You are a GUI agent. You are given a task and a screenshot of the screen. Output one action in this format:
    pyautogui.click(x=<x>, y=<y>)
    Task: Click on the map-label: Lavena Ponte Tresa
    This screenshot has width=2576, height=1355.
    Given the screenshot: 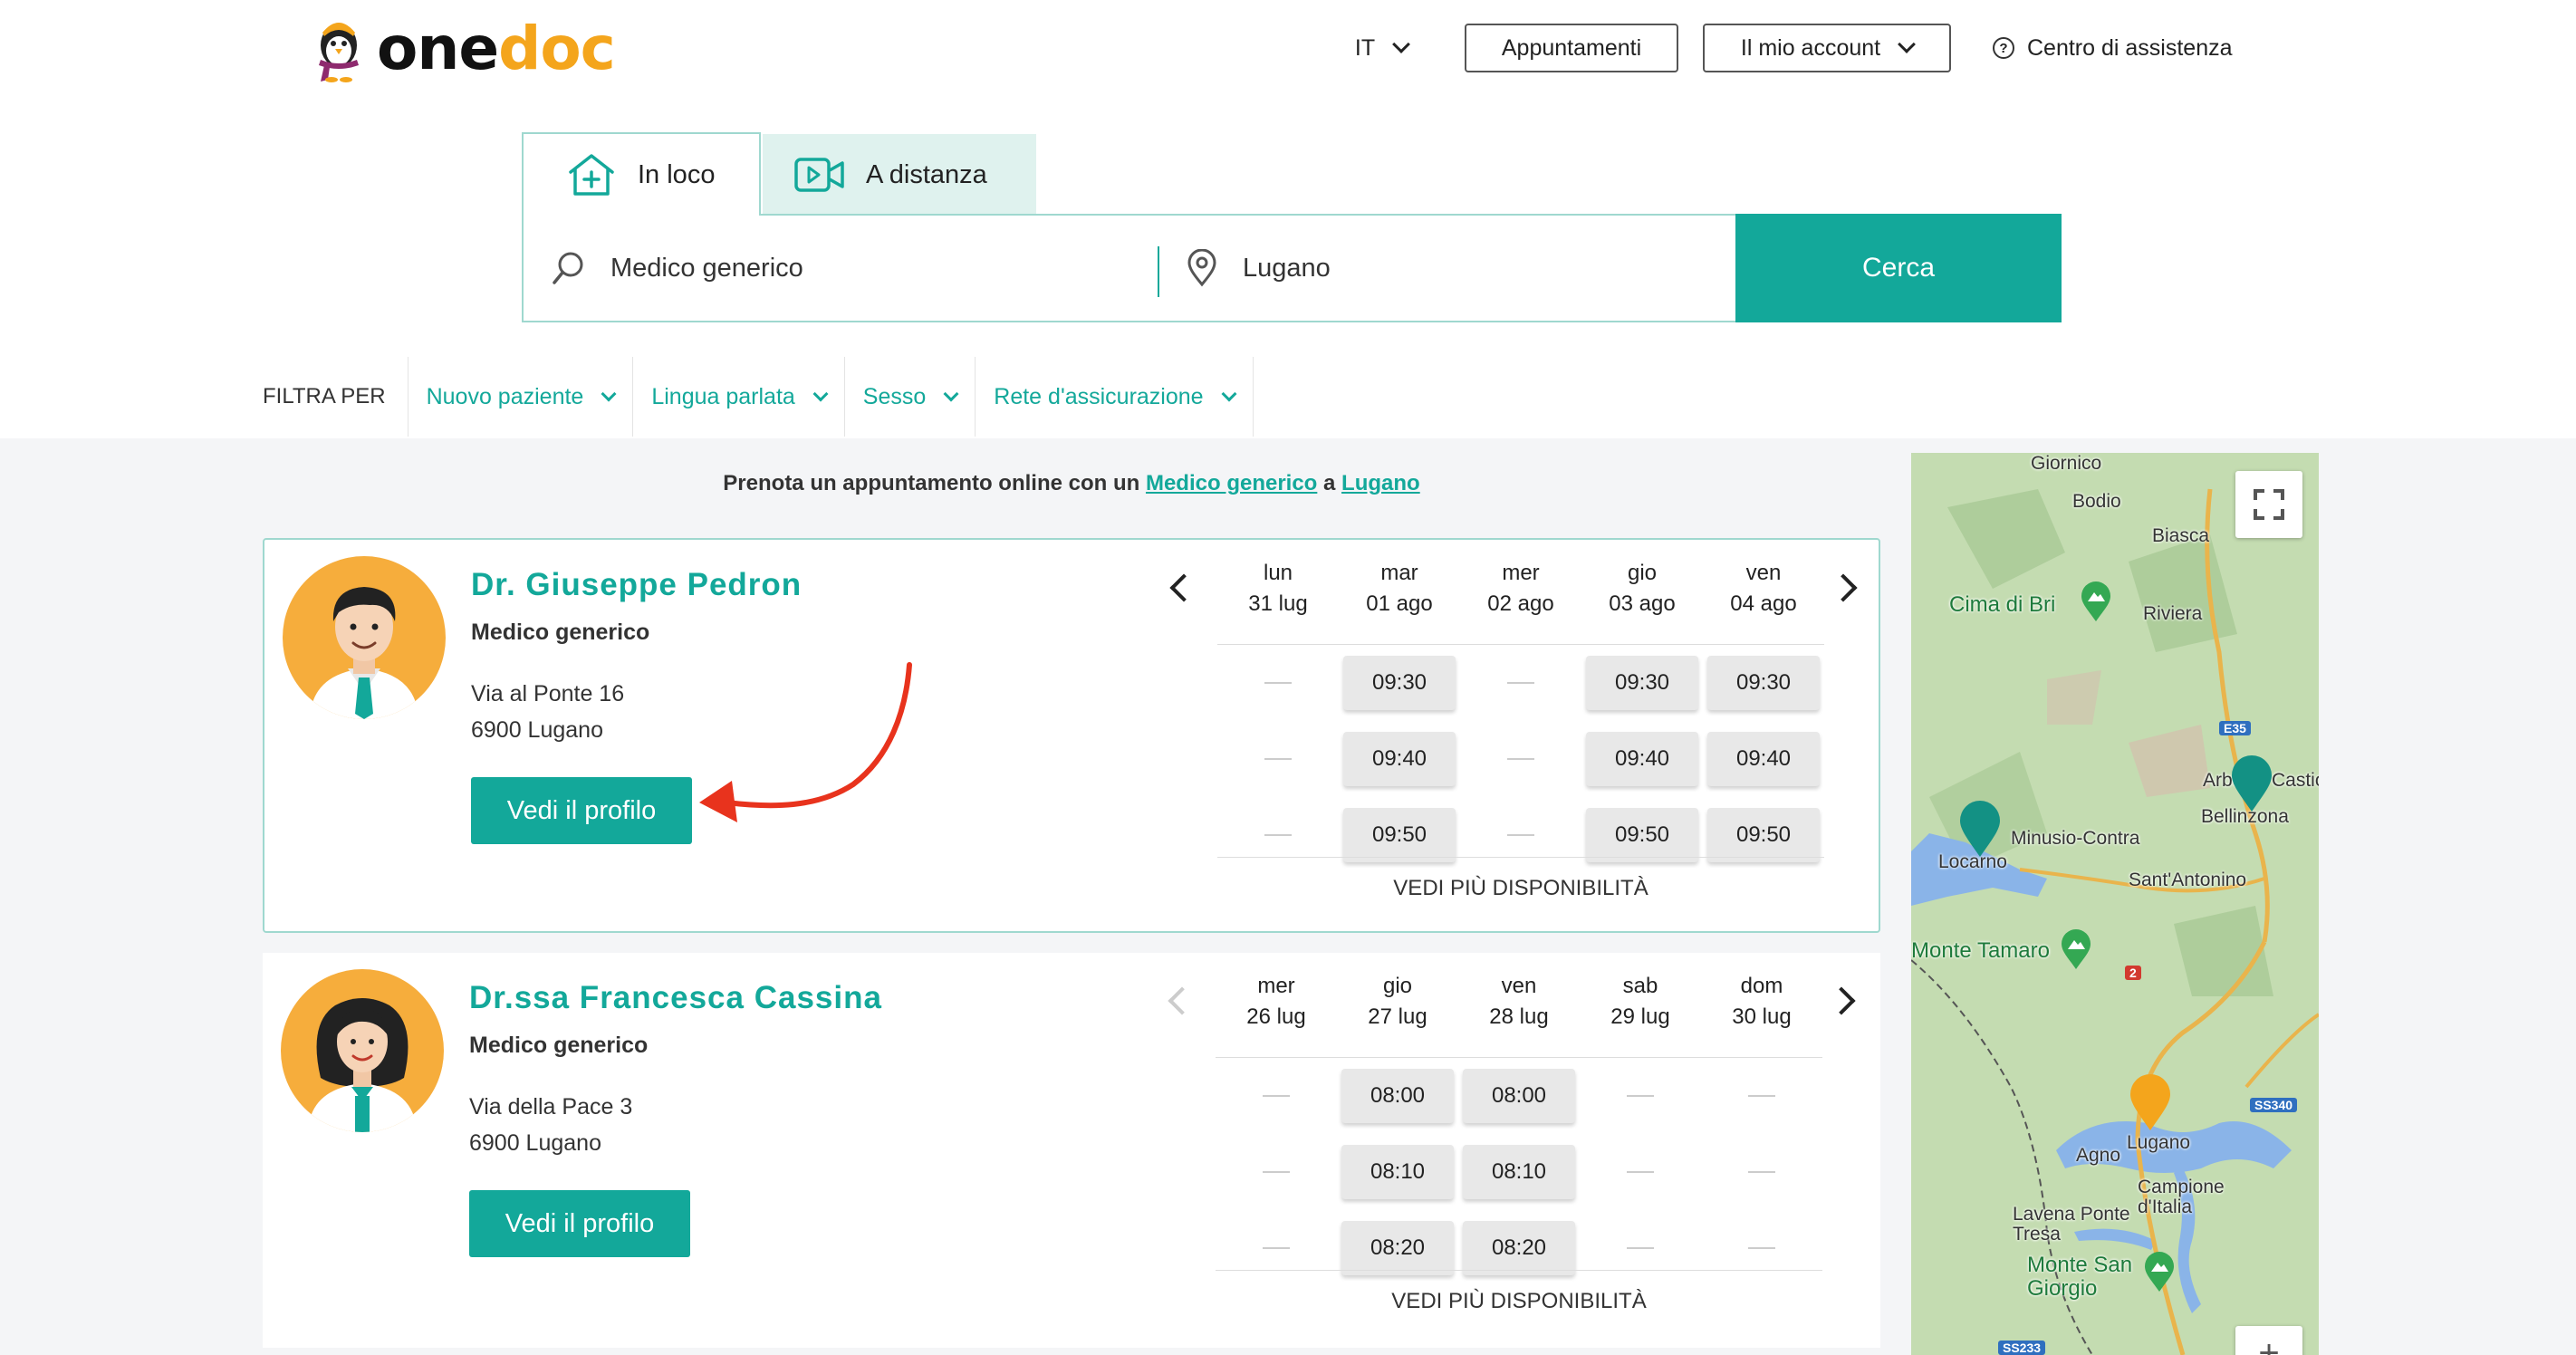 What is the action you would take?
    pyautogui.click(x=2071, y=1224)
    